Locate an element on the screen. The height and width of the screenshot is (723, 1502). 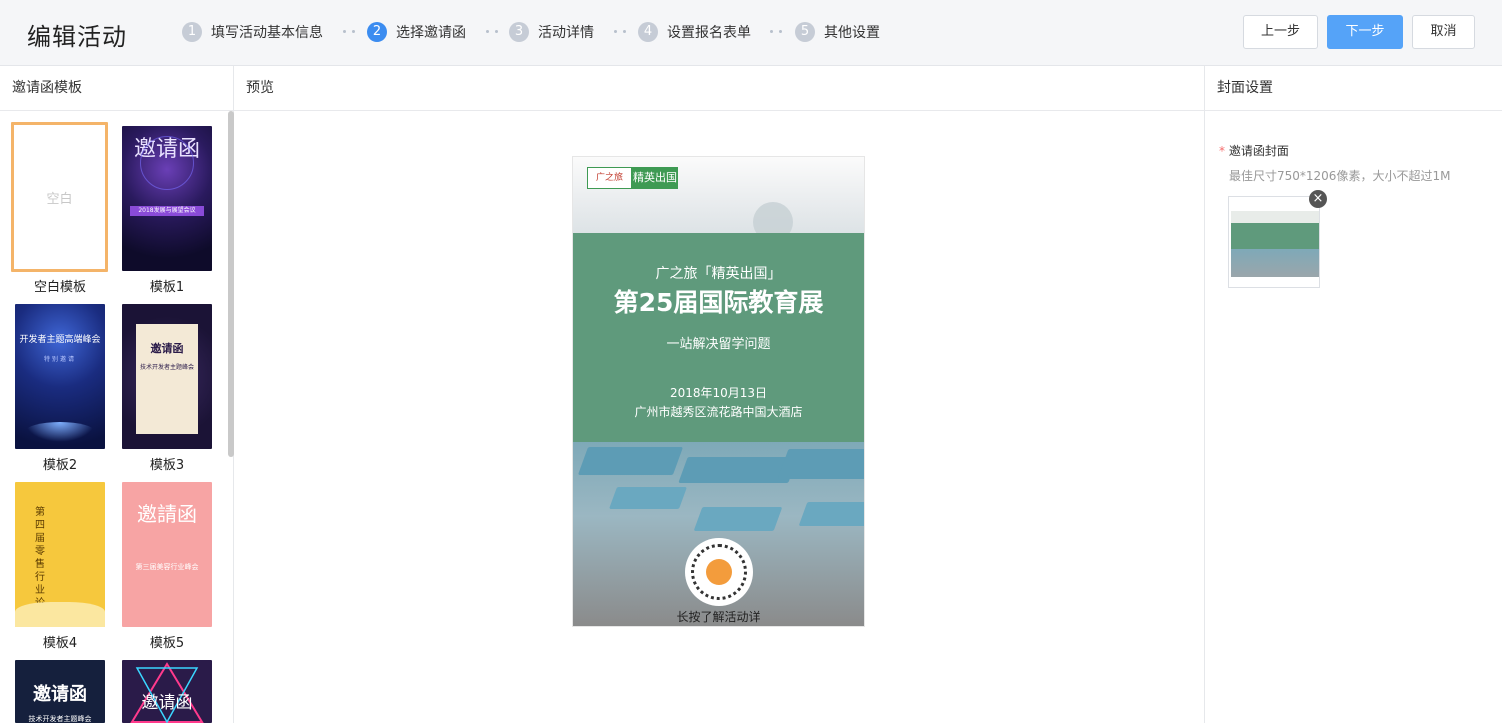
step-3: 3 活动详情 is located at coordinates (551, 32).